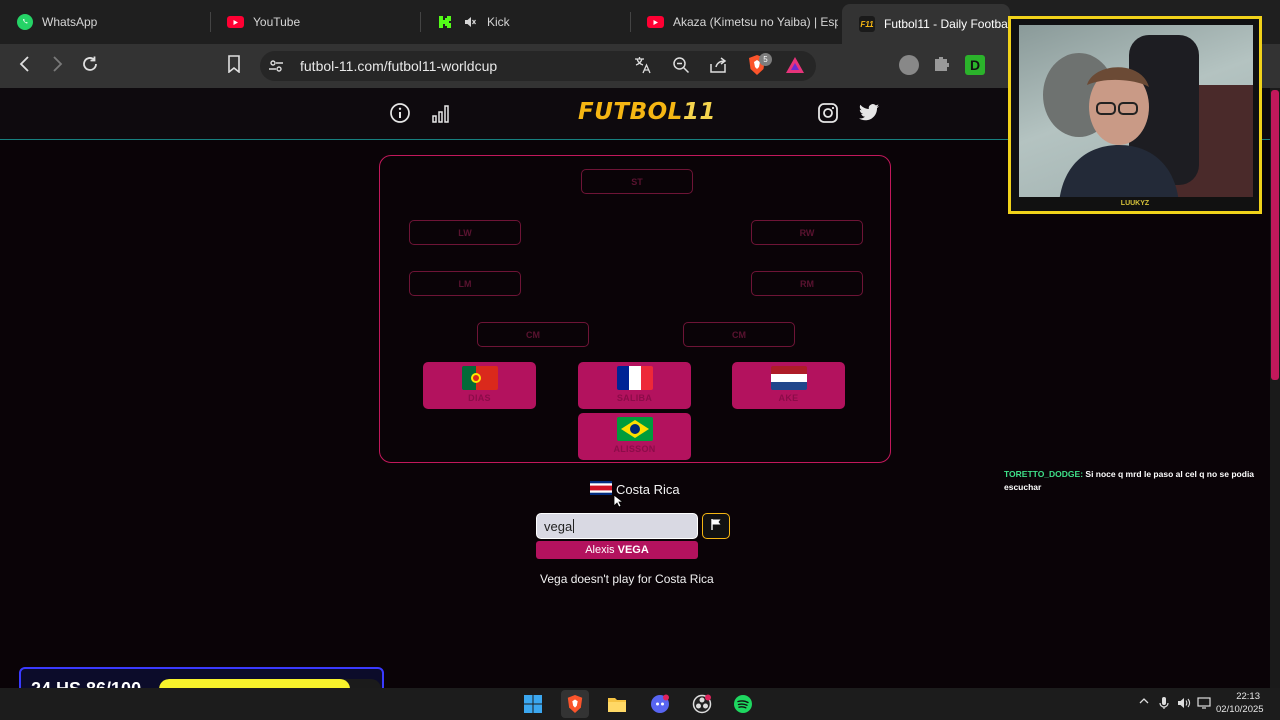 Image resolution: width=1280 pixels, height=720 pixels. I want to click on twitter-icon, so click(869, 113).